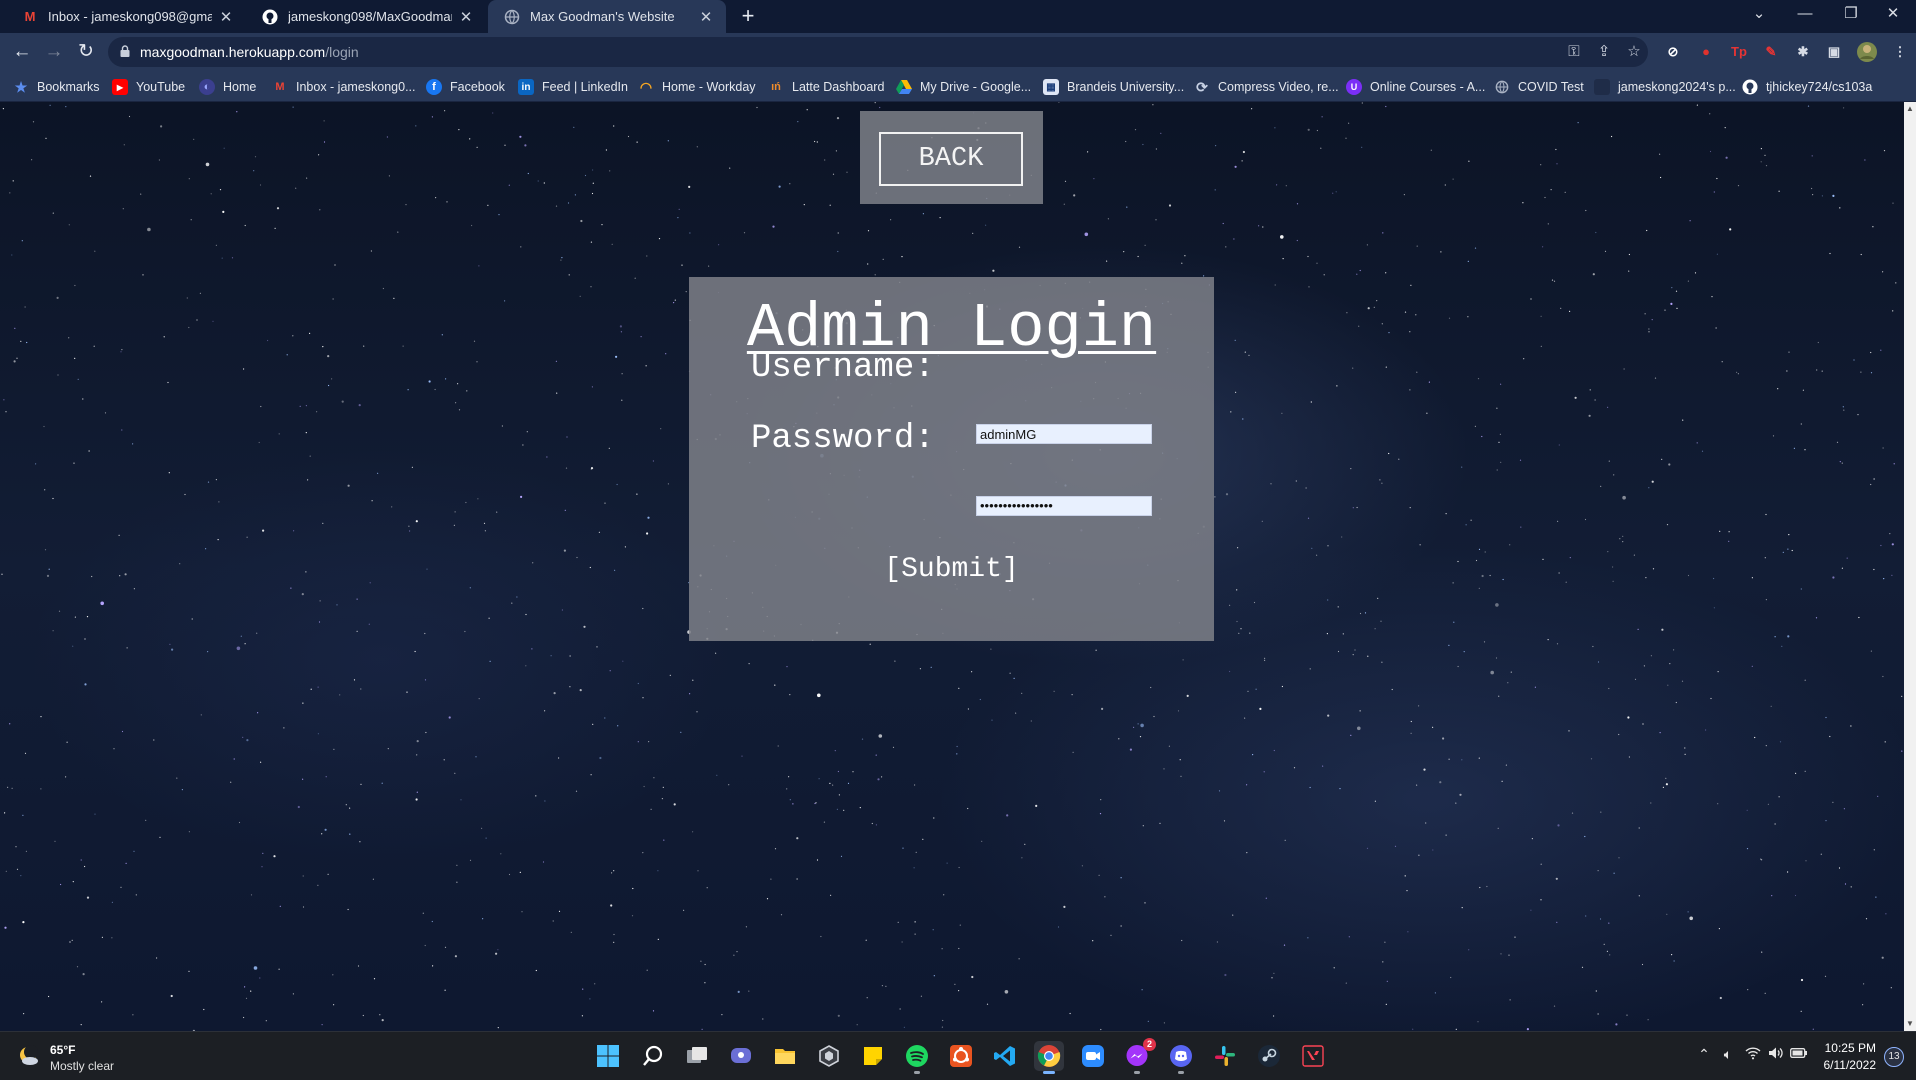  I want to click on bookmark-label: YouTube, so click(161, 87).